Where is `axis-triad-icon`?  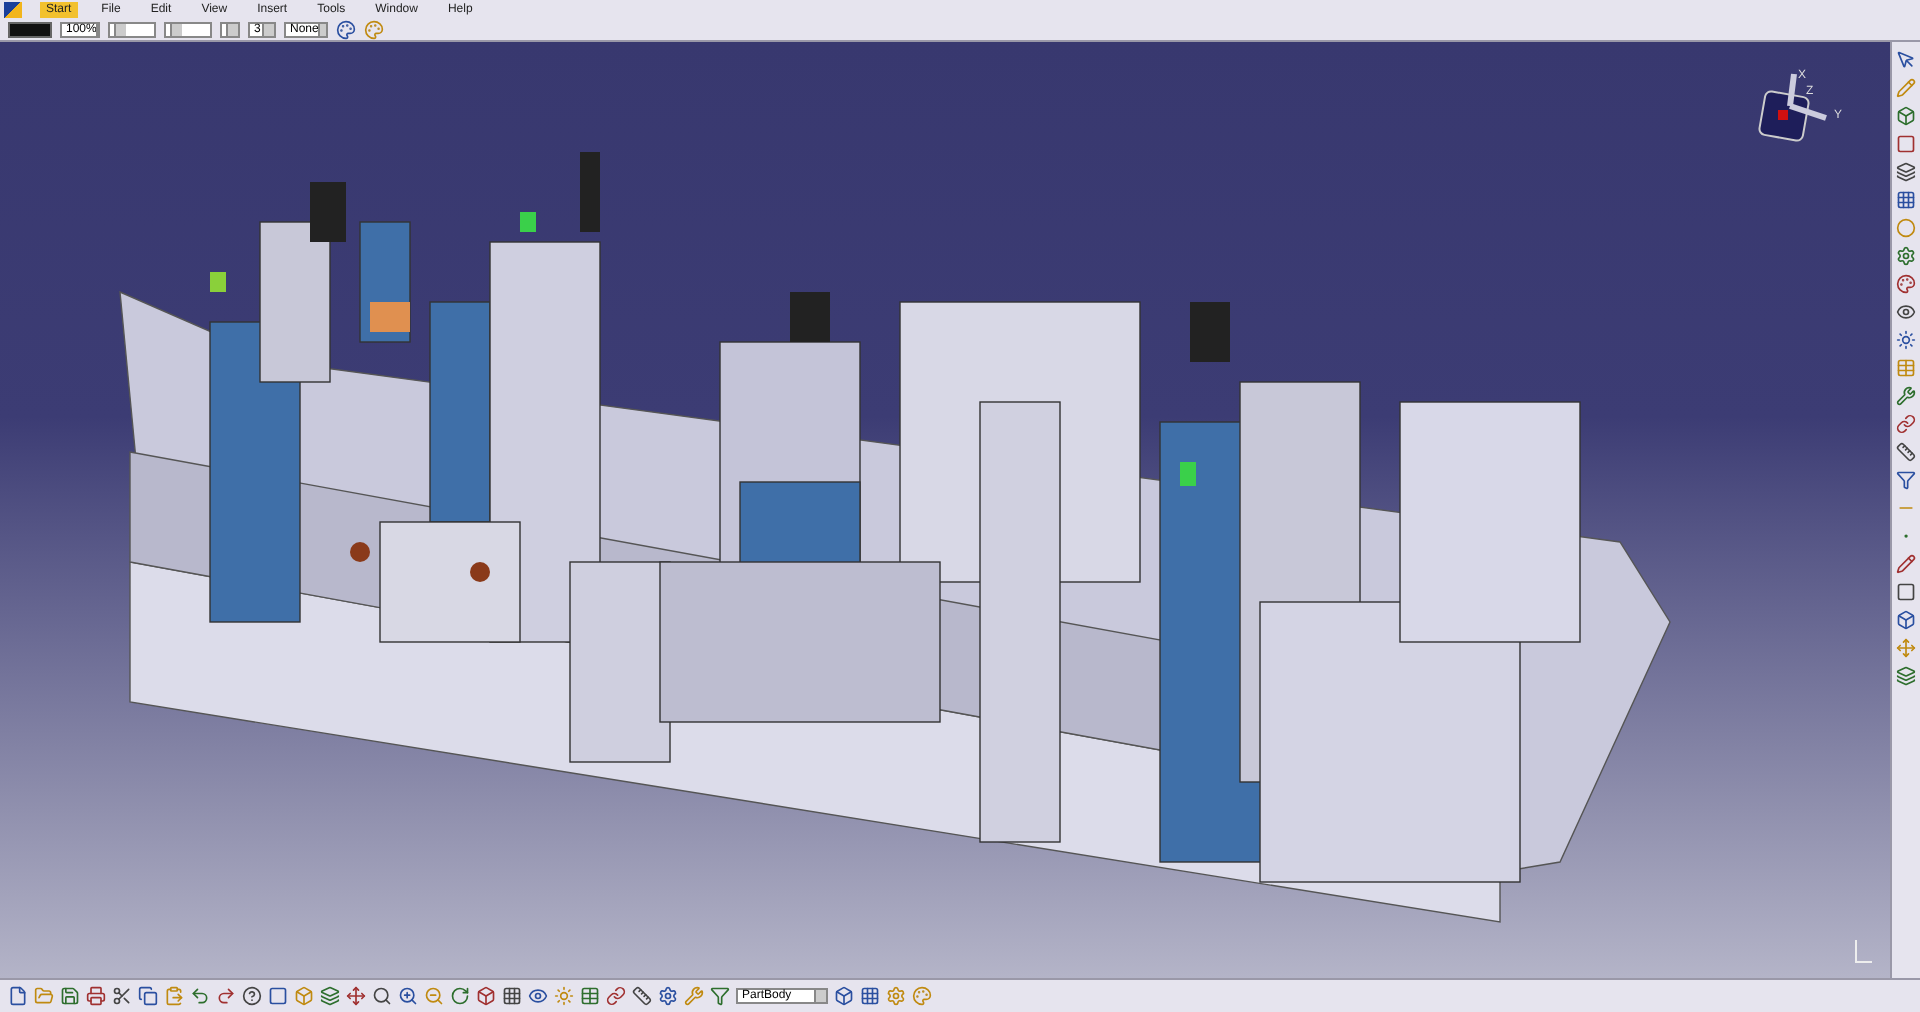 axis-triad-icon is located at coordinates (1864, 951).